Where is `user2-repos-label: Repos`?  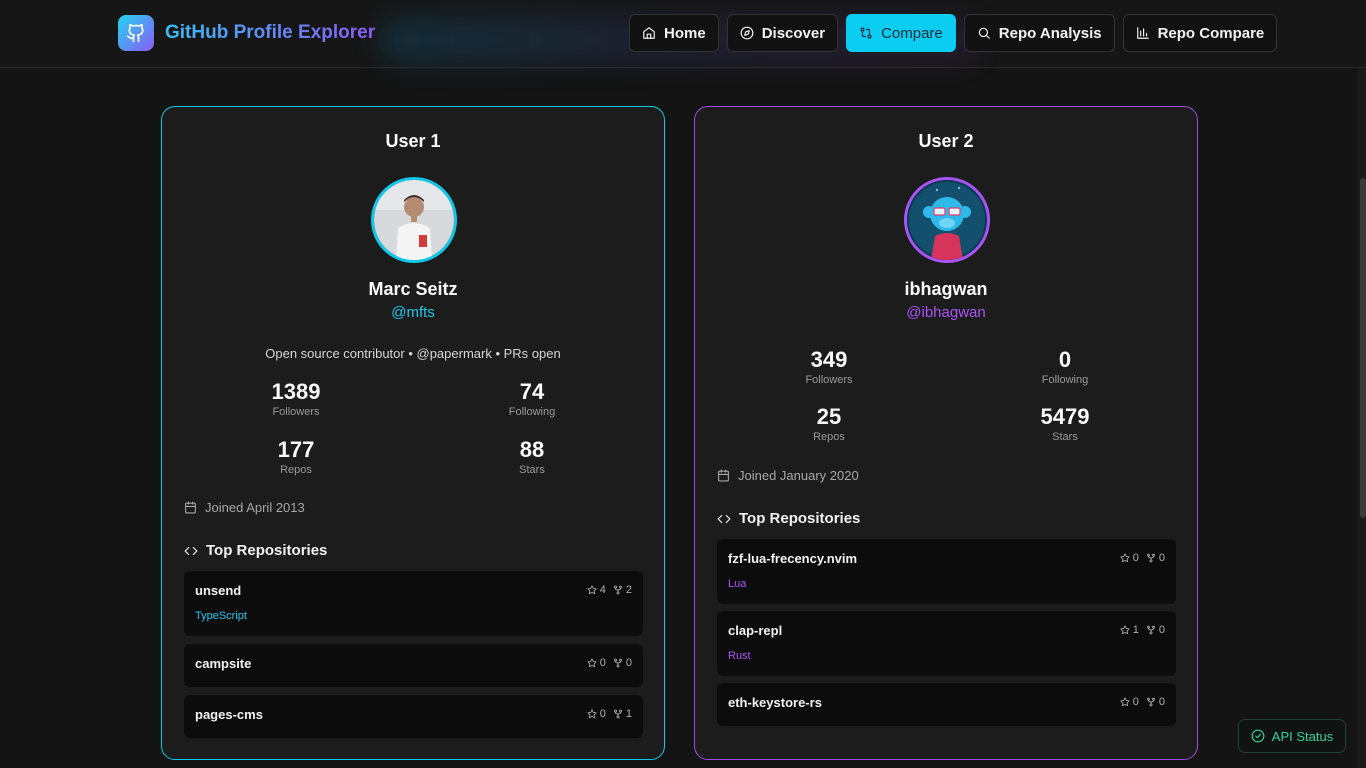 user2-repos-label: Repos is located at coordinates (829, 437).